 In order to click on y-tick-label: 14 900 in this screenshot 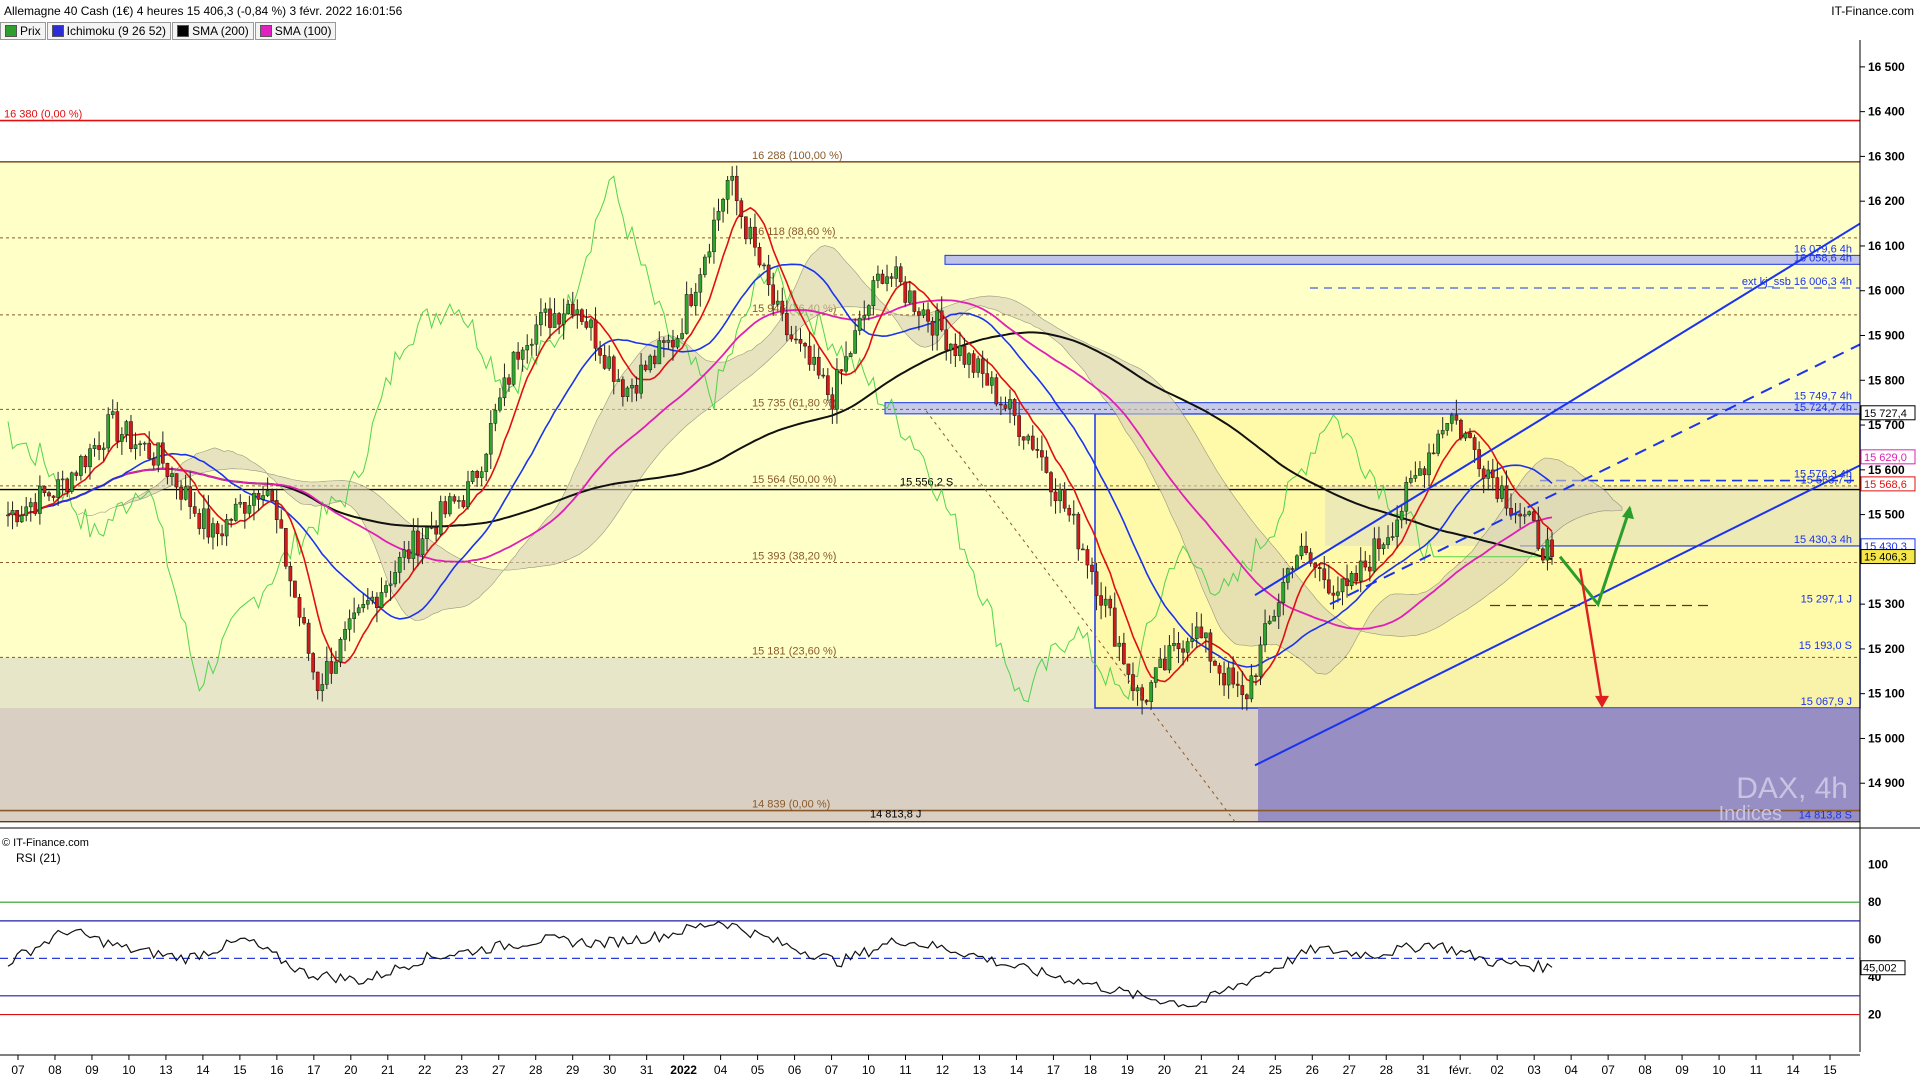, I will do `click(1886, 783)`.